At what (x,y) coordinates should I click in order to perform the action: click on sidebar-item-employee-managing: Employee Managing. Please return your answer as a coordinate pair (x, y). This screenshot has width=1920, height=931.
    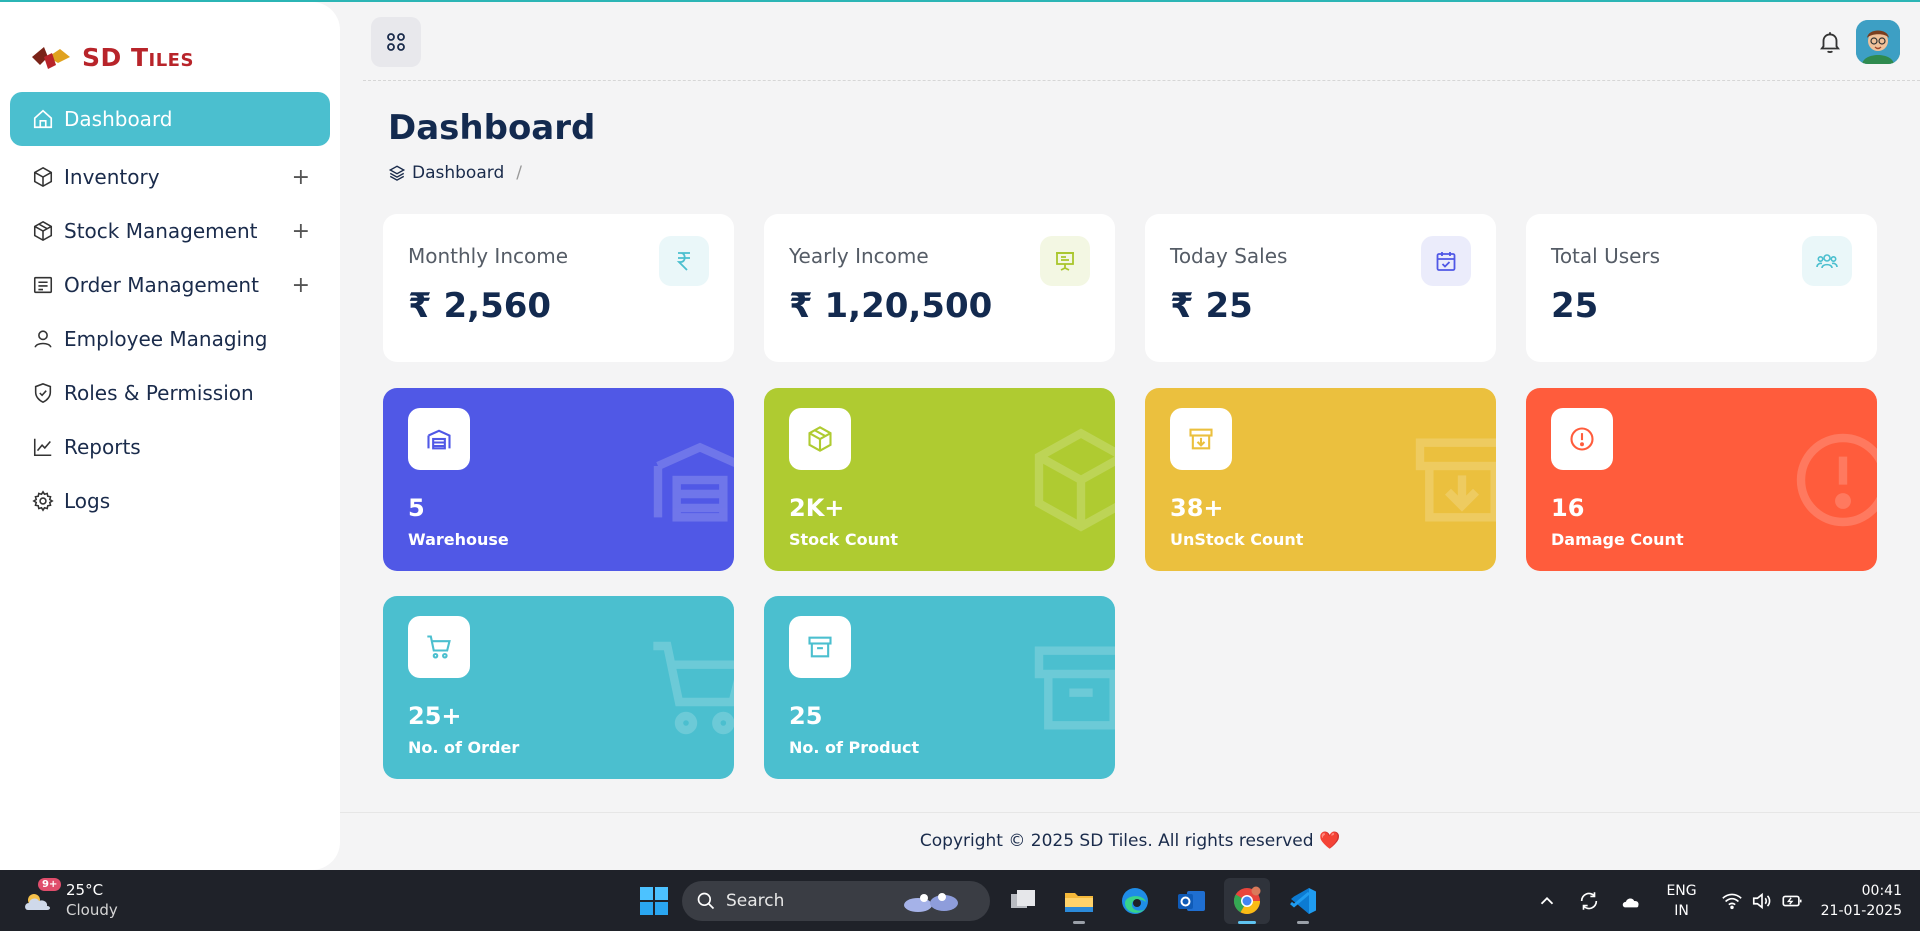
    Looking at the image, I should click on (170, 339).